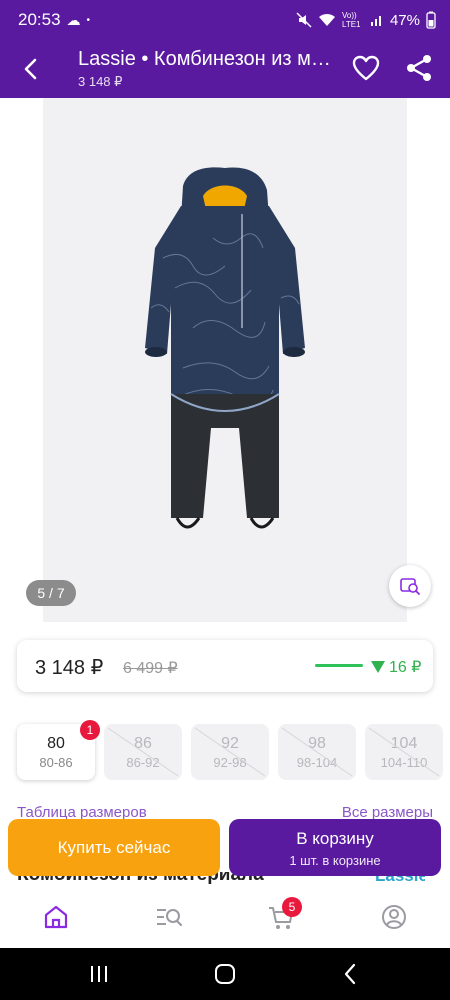  What do you see at coordinates (335, 860) in the screenshot?
I see `in-cart-count: 1 шт. в корзине` at bounding box center [335, 860].